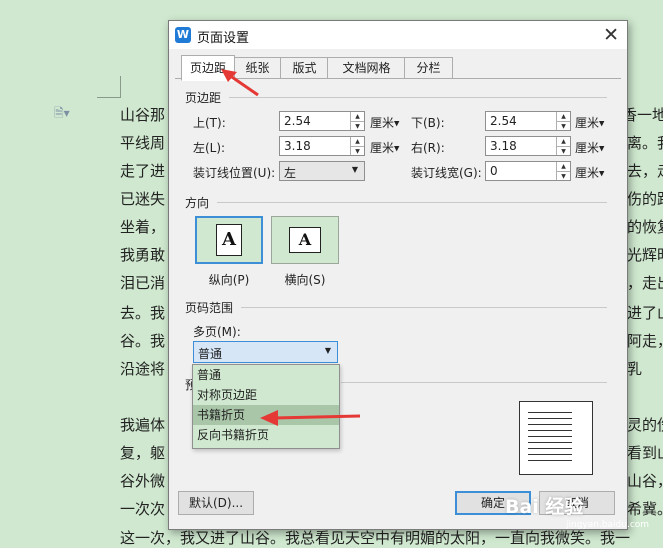 This screenshot has height=548, width=663. I want to click on multiple-pages-dropdown: 普通 对称页边距 书籍折页 反向书籍折页, so click(266, 406).